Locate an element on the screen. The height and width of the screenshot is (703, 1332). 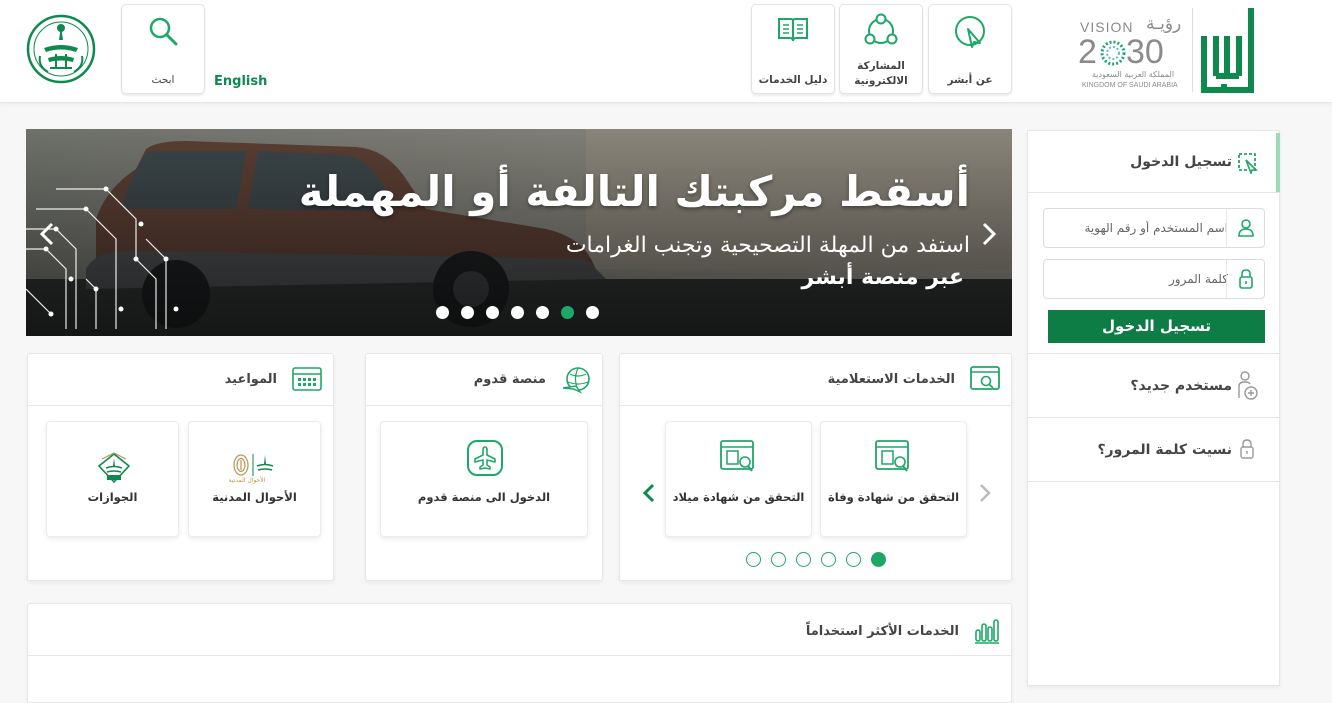
ministry-emblem-icon is located at coordinates (61, 49).